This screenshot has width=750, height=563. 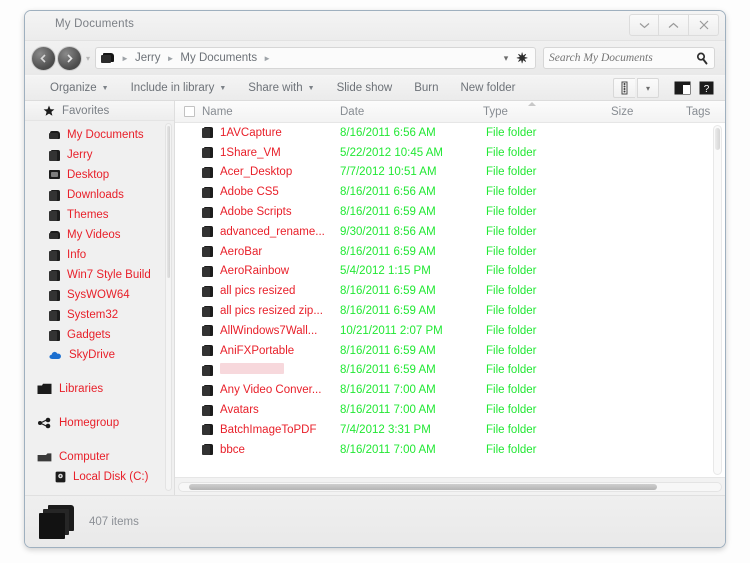 I want to click on sidebar-item-info: Info, so click(x=99, y=255).